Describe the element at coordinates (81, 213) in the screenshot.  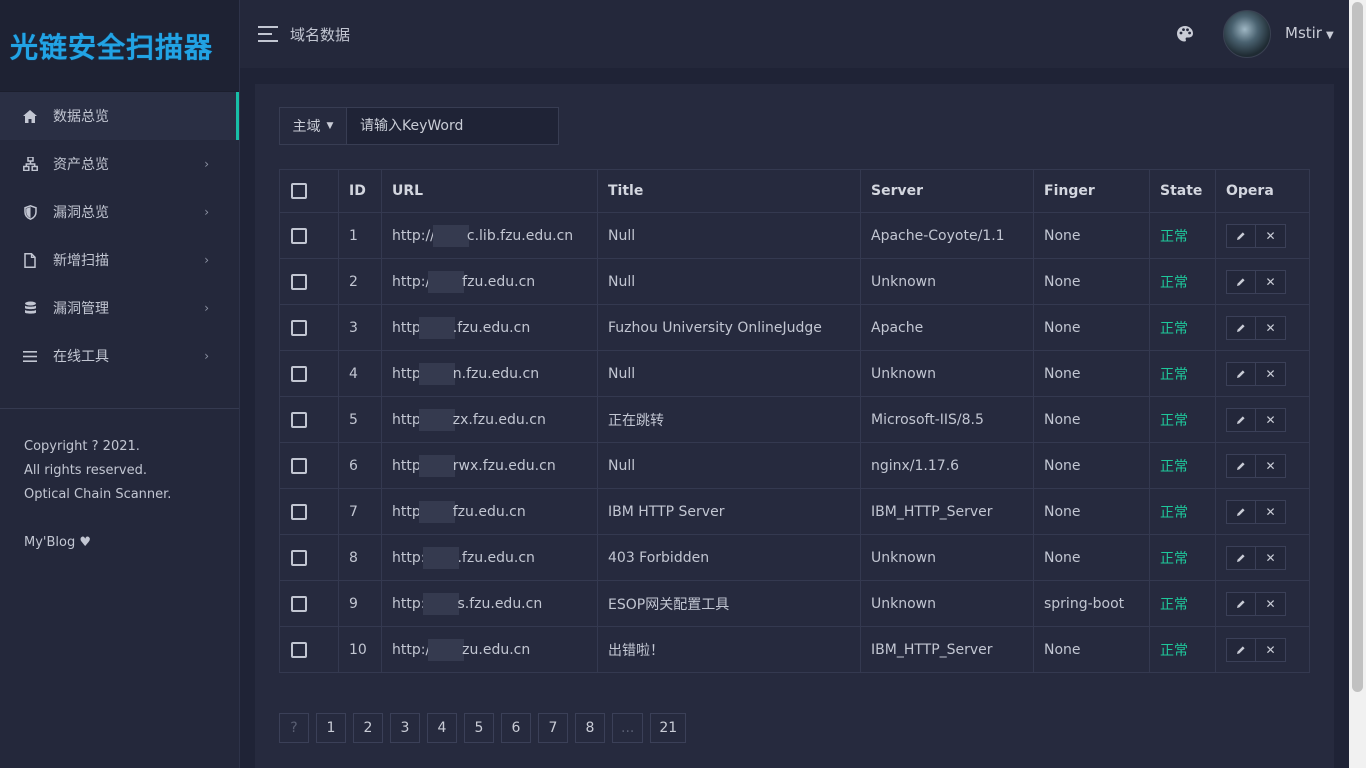
I see `sidebar-item-label: 漏洞总览` at that location.